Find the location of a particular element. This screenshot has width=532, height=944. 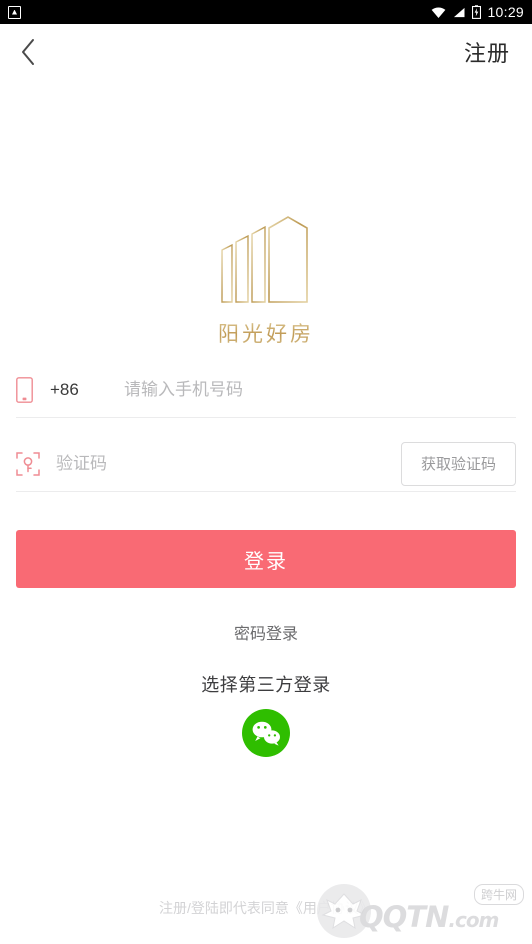

brand-name: 阳光好房 is located at coordinates (266, 333).